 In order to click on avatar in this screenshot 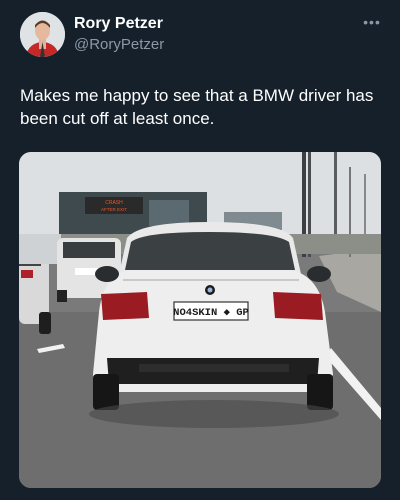, I will do `click(42, 34)`.